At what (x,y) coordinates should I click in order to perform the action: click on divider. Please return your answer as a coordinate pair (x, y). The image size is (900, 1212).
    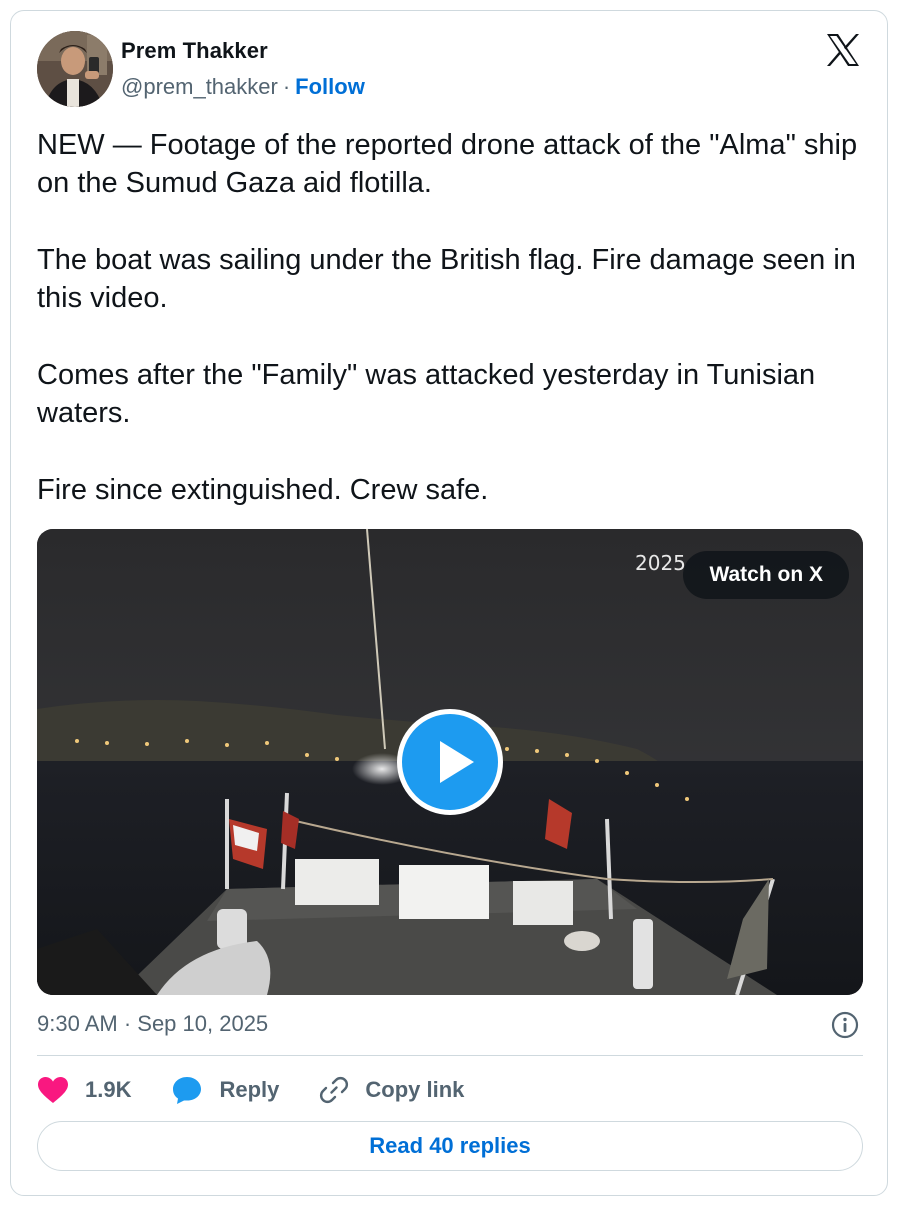
    Looking at the image, I should click on (450, 1055).